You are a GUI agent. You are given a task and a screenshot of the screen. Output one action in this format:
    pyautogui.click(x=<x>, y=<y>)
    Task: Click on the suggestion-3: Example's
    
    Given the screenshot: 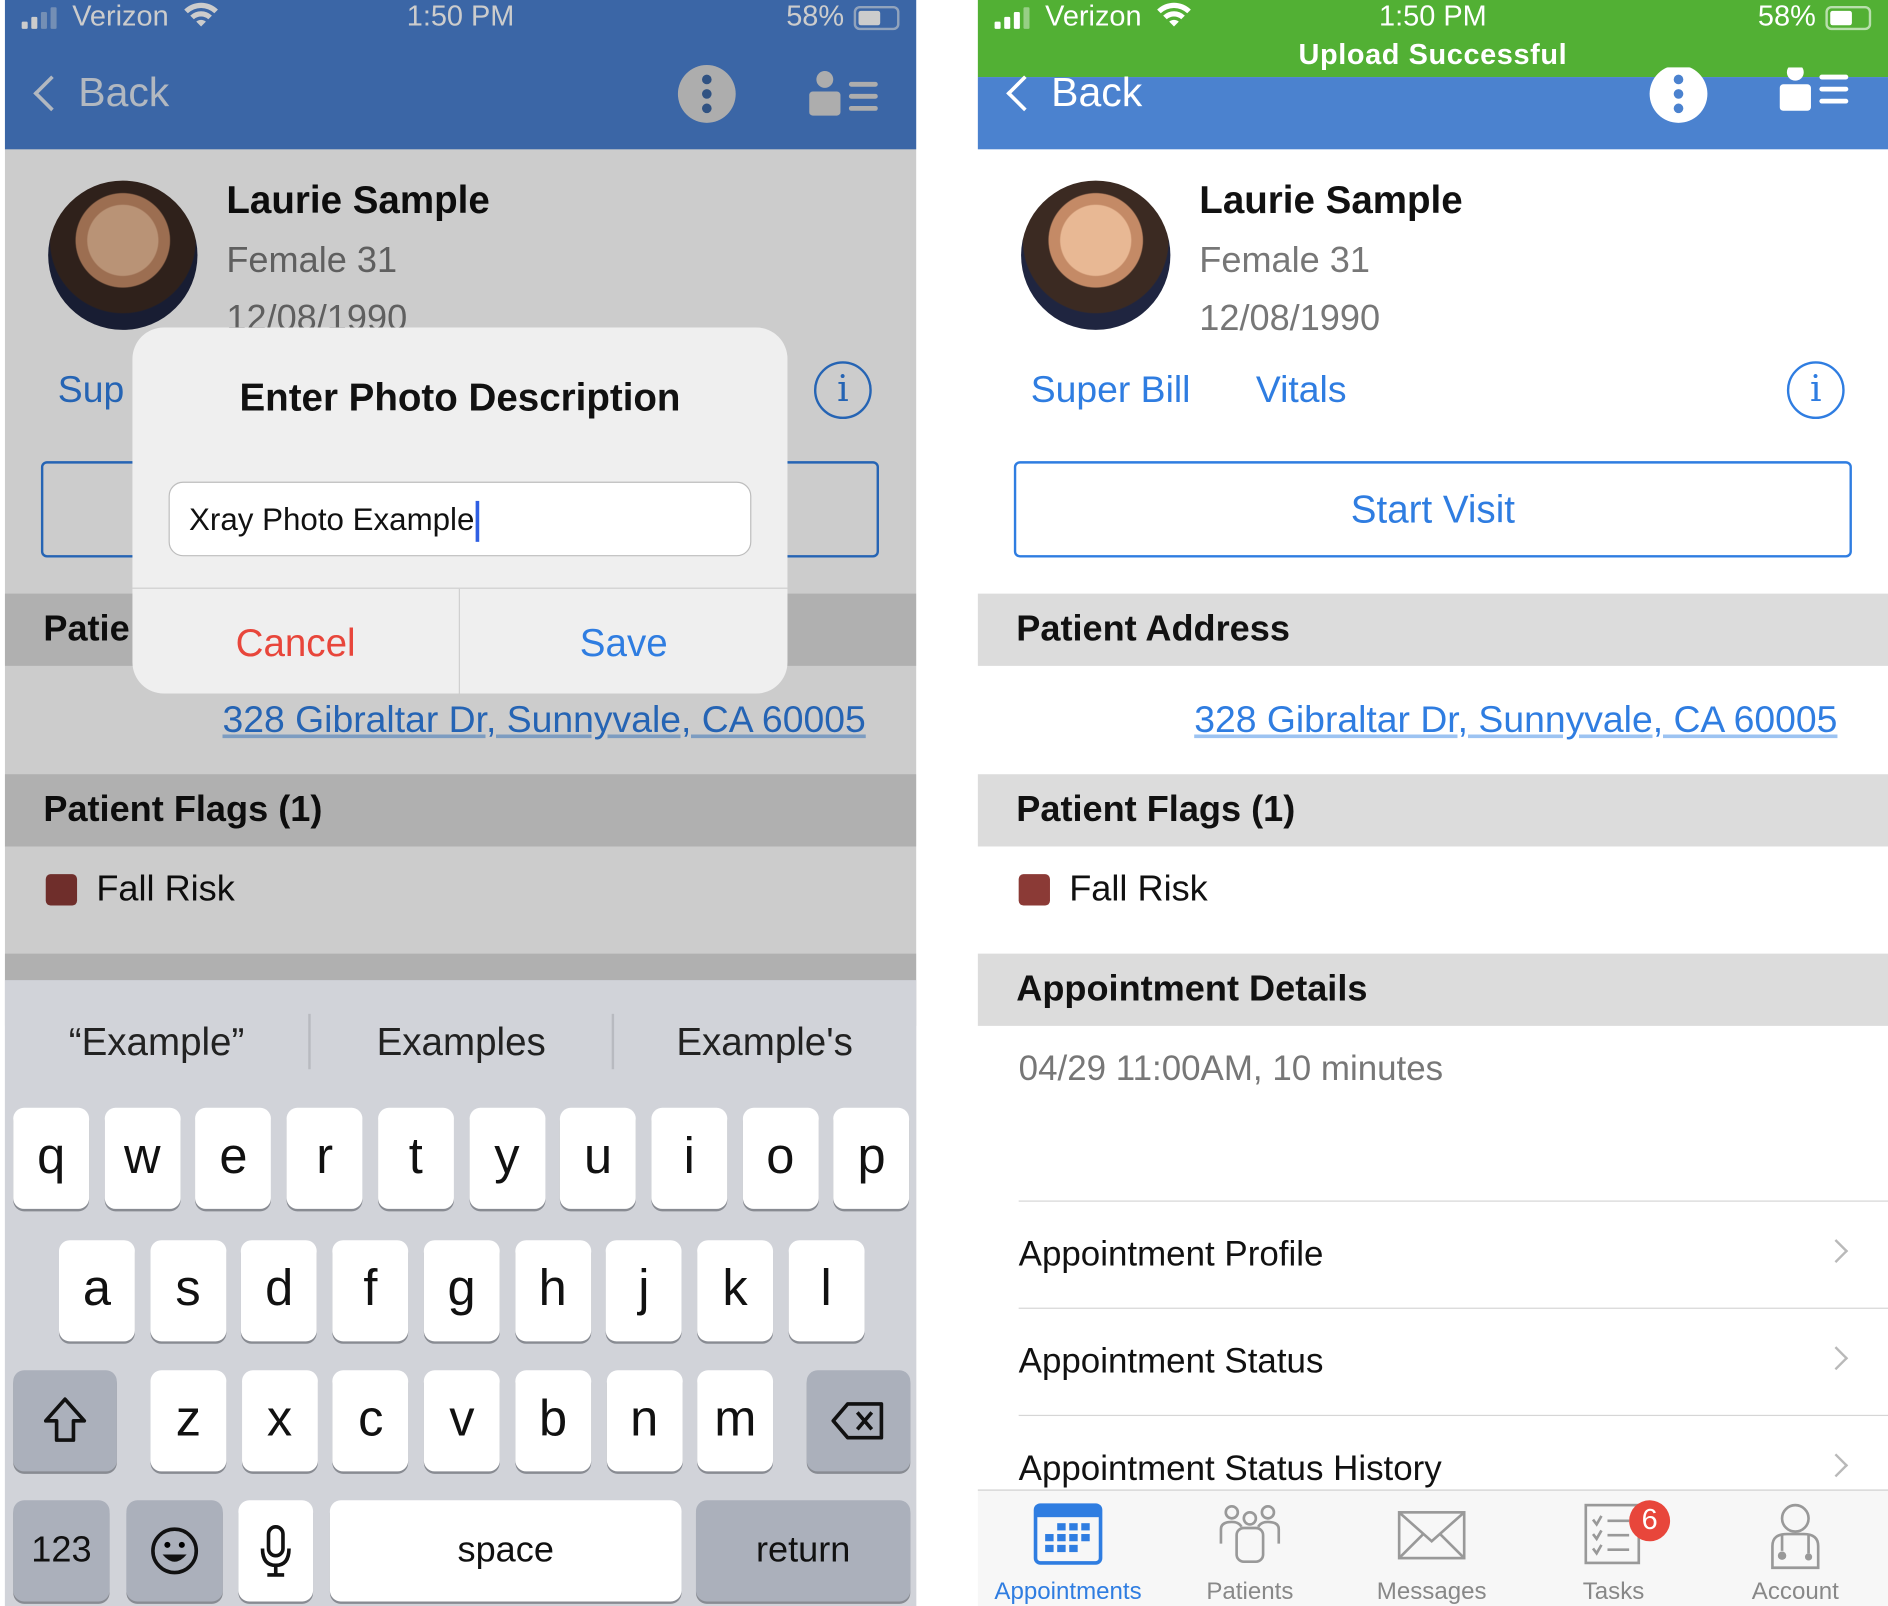 What is the action you would take?
    pyautogui.click(x=764, y=1040)
    